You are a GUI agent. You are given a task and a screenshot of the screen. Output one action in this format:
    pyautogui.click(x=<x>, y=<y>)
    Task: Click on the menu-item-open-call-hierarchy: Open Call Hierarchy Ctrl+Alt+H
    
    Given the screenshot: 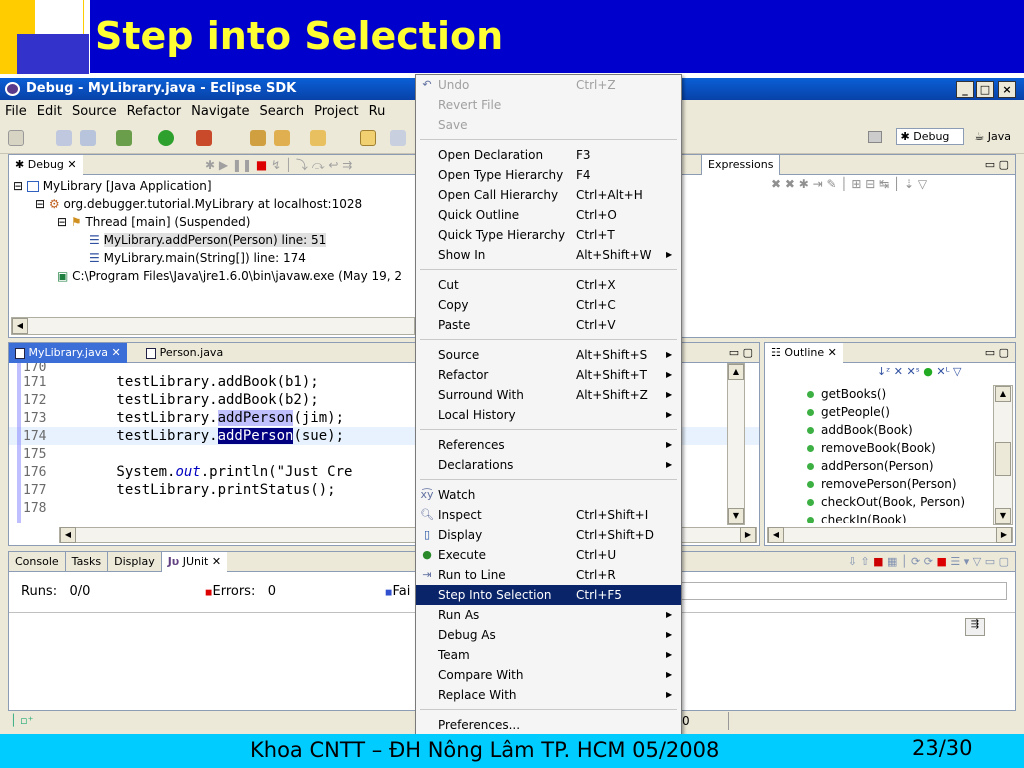 What is the action you would take?
    pyautogui.click(x=548, y=195)
    